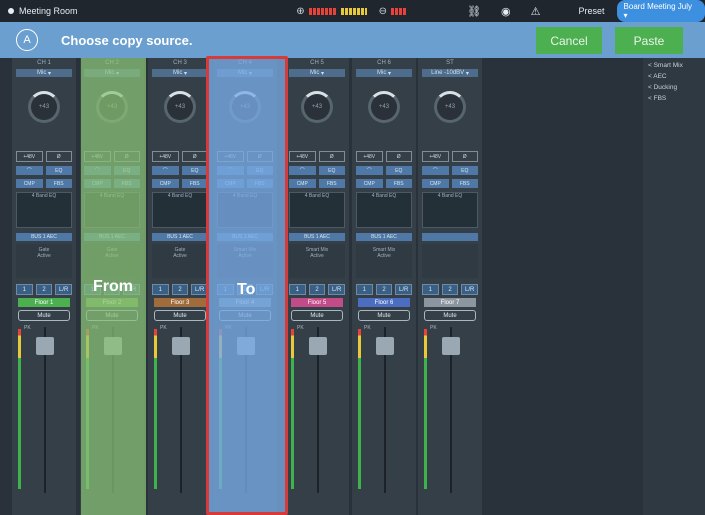 The width and height of the screenshot is (705, 515). What do you see at coordinates (44, 302) in the screenshot?
I see `channel-label: Floor 1` at bounding box center [44, 302].